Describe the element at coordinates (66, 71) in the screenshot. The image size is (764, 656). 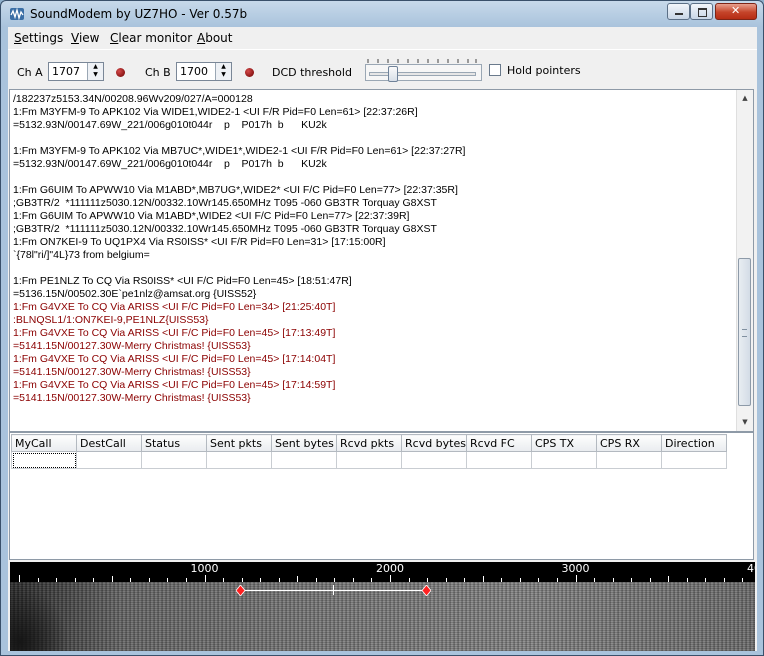
I see `cha-frequency-value: 1707` at that location.